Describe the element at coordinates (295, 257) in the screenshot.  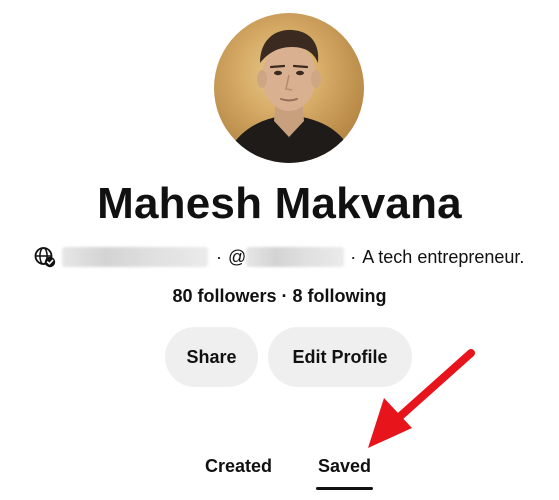
I see `redacted-handle` at that location.